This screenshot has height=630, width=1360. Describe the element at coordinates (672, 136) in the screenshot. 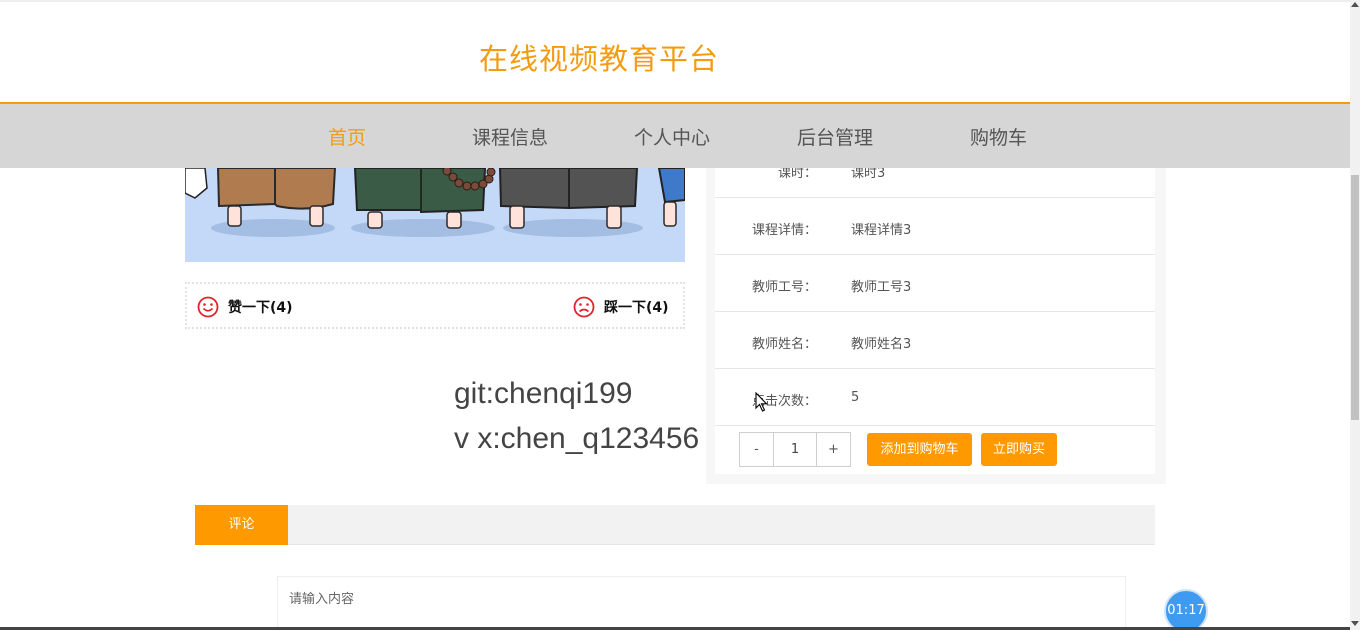

I see `nav-item-personal-center: 个人中心` at that location.